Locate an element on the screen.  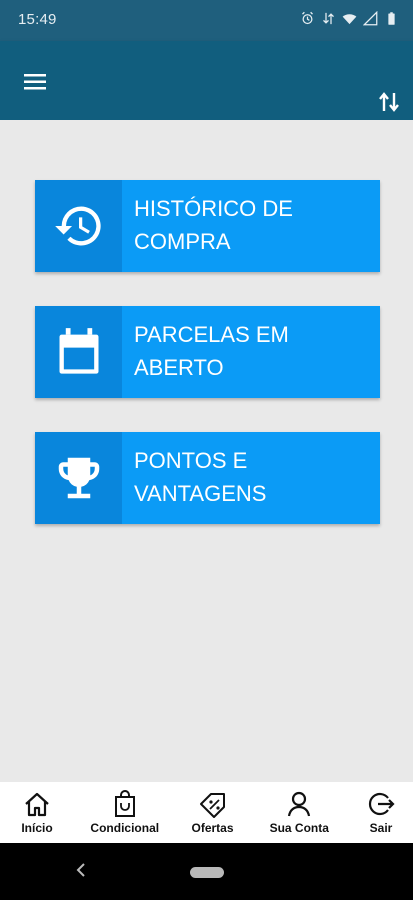
logout-icon is located at coordinates (381, 804).